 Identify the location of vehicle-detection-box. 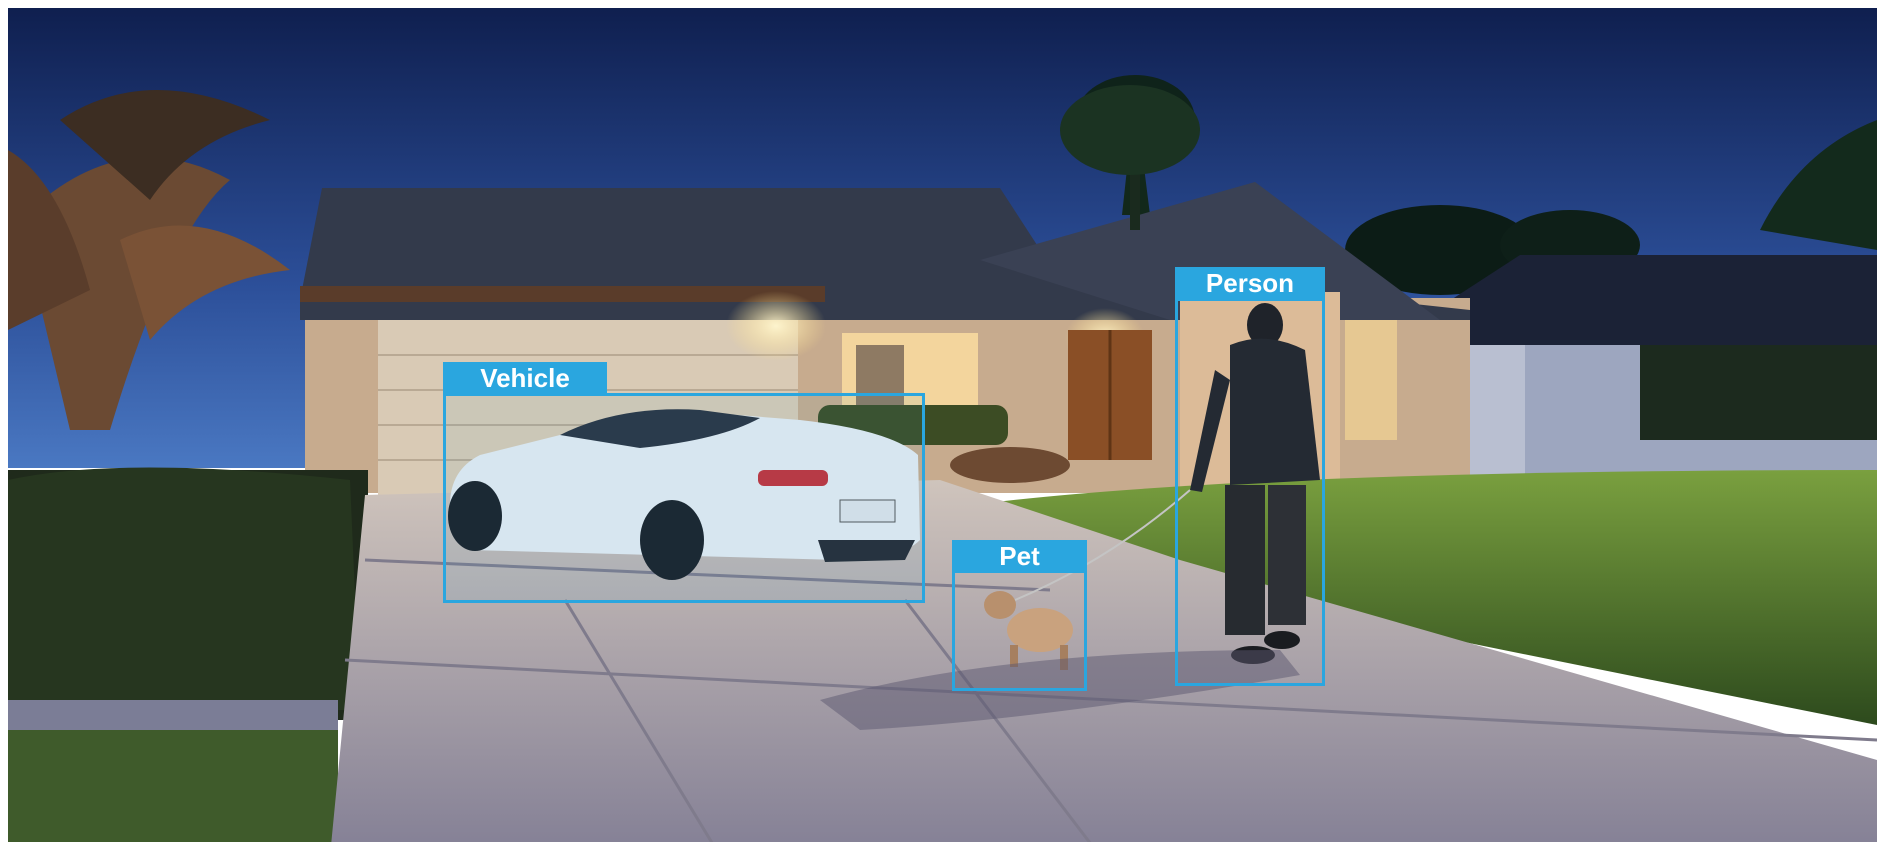
(684, 498).